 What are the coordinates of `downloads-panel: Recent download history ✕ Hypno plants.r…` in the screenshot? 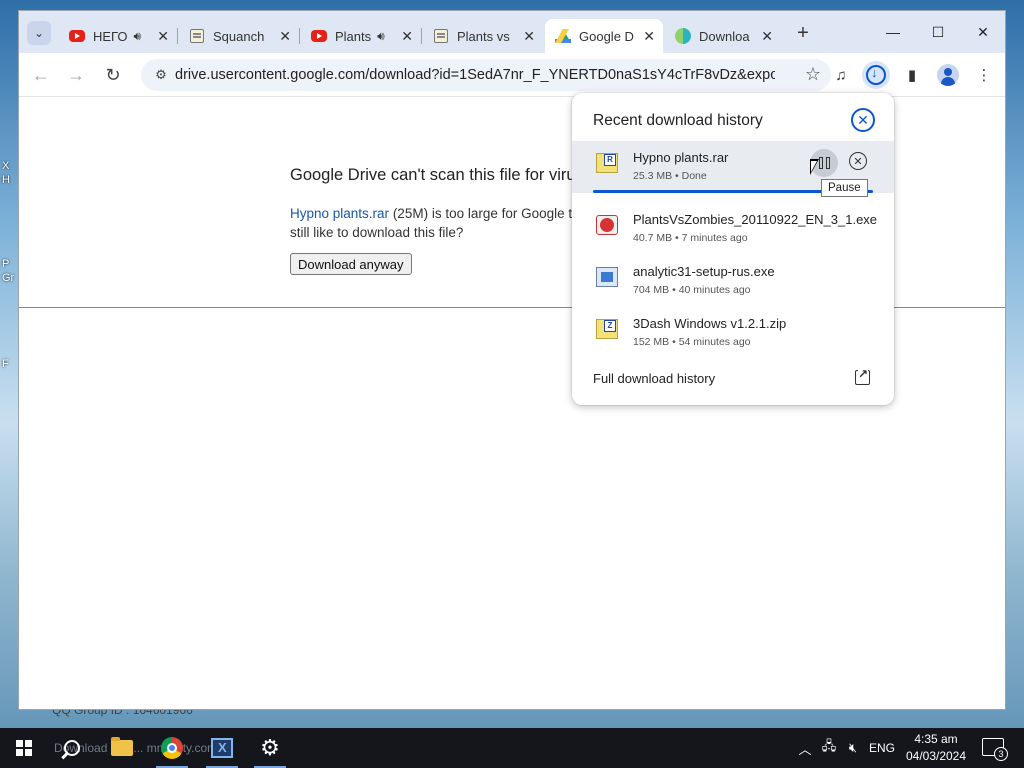 It's located at (733, 249).